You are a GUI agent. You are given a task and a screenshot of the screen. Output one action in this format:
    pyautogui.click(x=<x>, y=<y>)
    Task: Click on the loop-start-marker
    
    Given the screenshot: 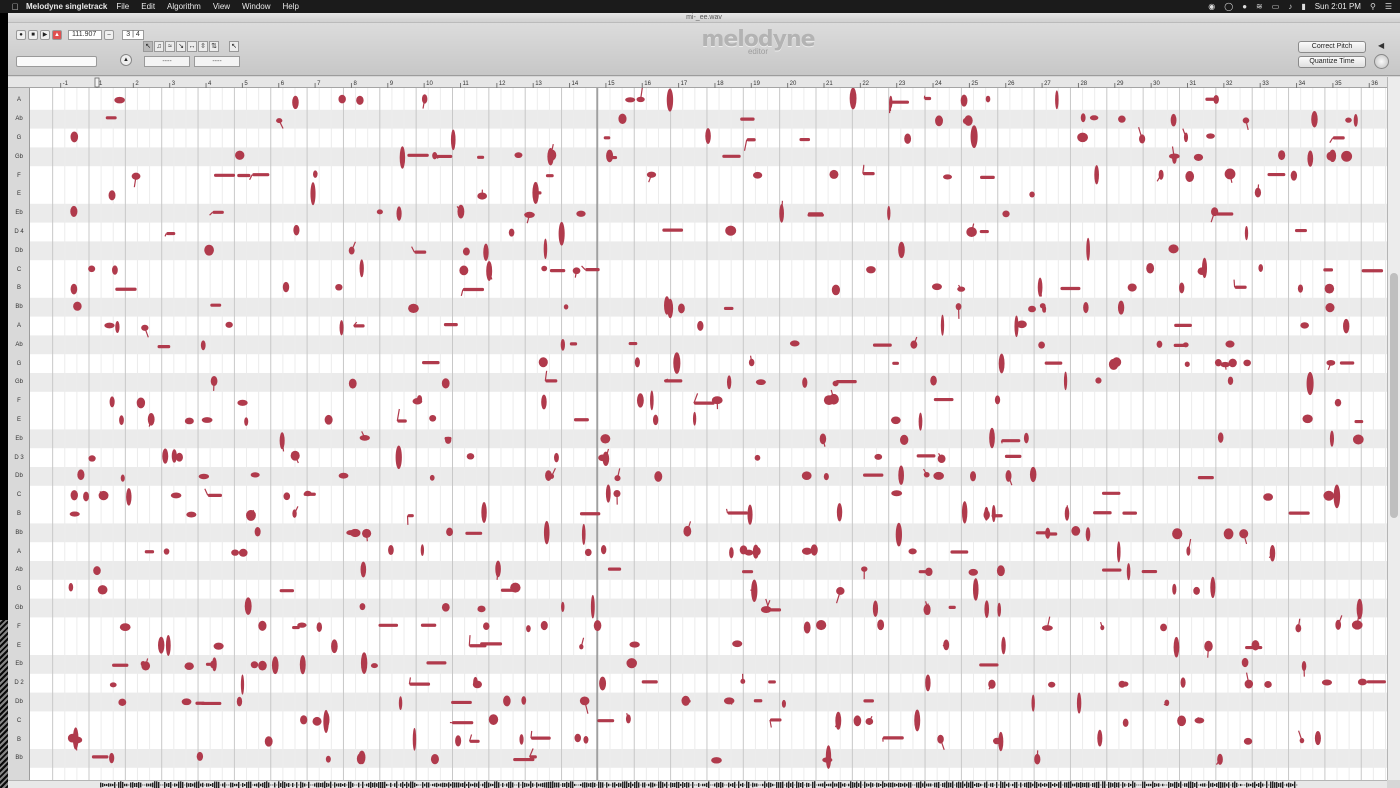 What is the action you would take?
    pyautogui.click(x=97, y=82)
    